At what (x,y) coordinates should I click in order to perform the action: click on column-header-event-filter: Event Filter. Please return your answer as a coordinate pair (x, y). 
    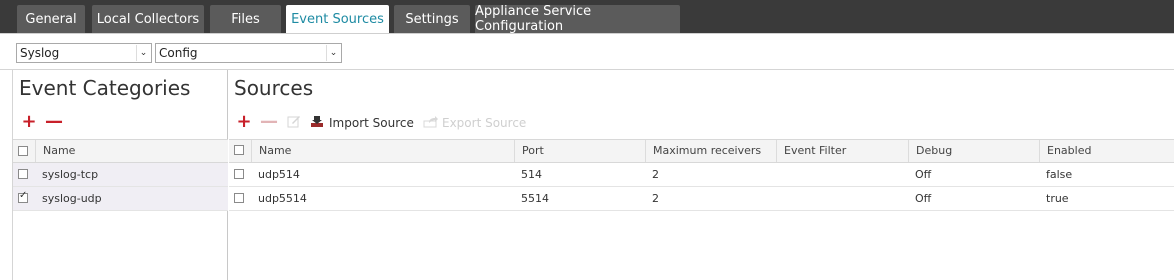
    Looking at the image, I should click on (842, 151).